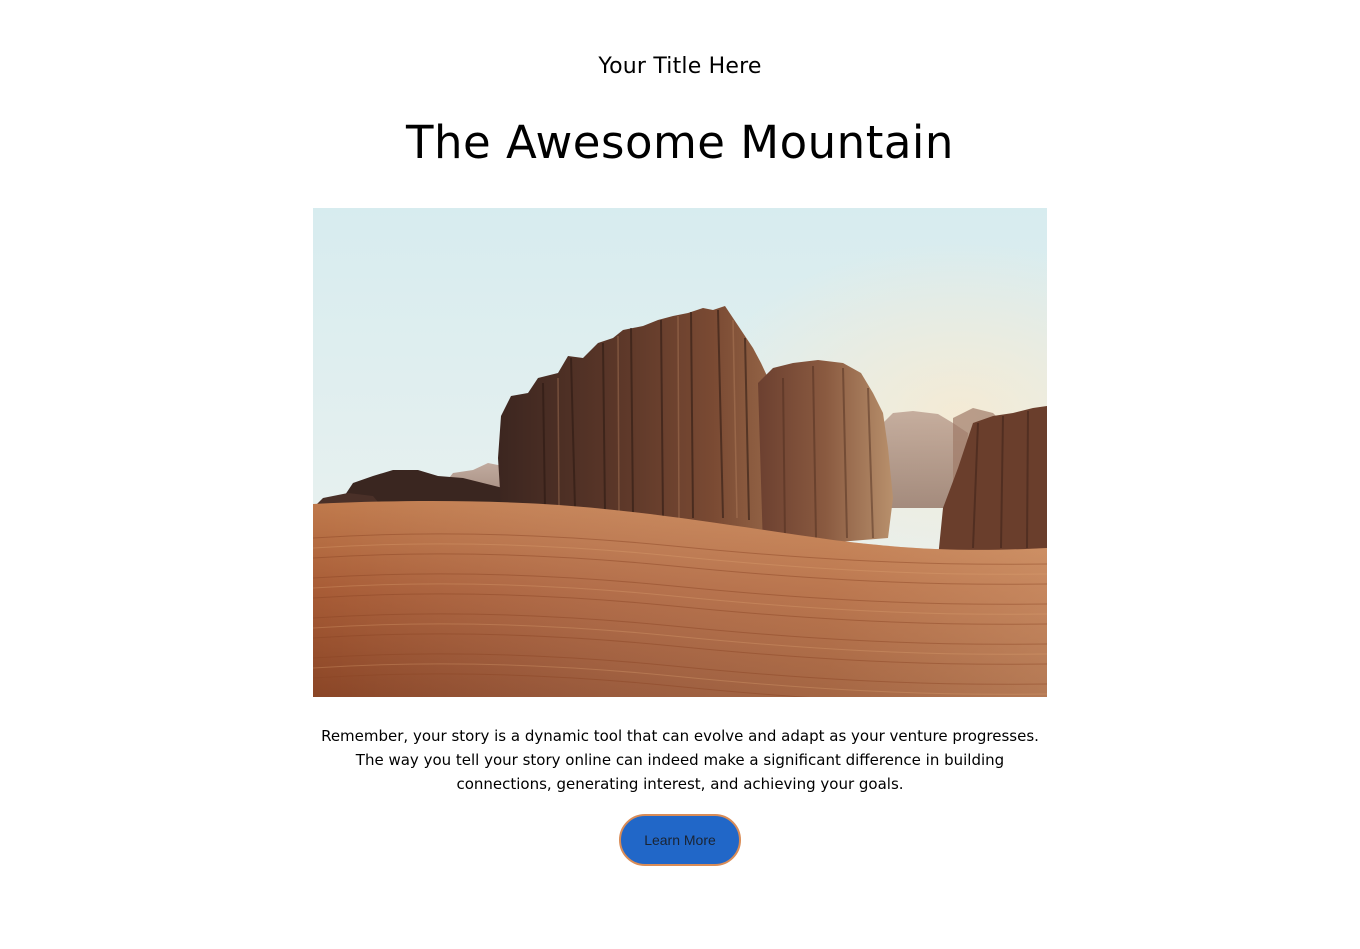  I want to click on learn-more-button: Learn More, so click(680, 840).